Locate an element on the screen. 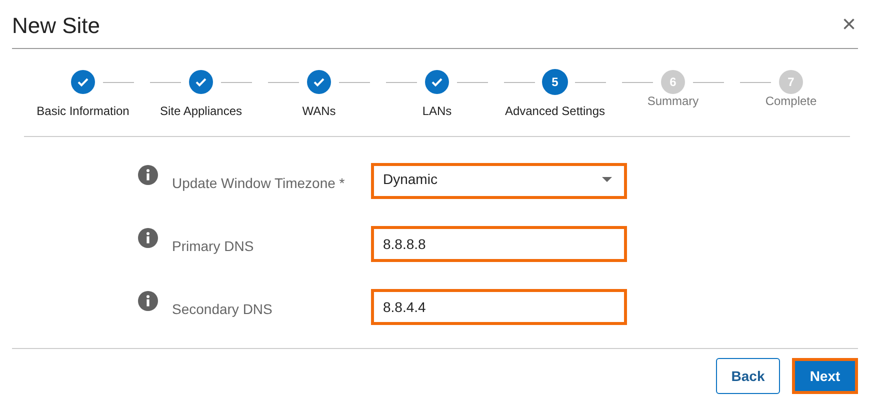 The height and width of the screenshot is (408, 870). close-button: × is located at coordinates (849, 25).